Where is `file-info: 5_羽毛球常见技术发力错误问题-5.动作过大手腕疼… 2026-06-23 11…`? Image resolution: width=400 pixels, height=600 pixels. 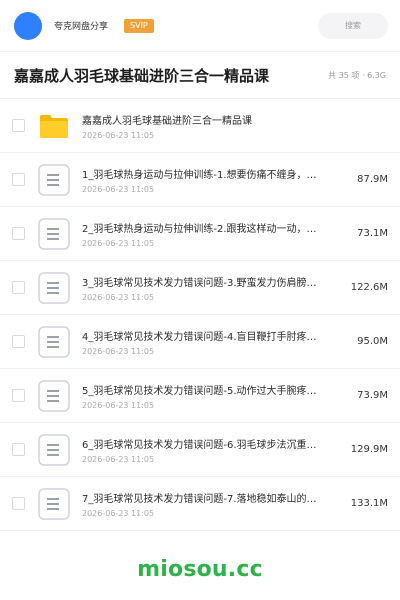
file-info: 5_羽毛球常见技术发力错误问题-5.动作过大手腕疼… 2026-06-23 11… is located at coordinates (210, 396).